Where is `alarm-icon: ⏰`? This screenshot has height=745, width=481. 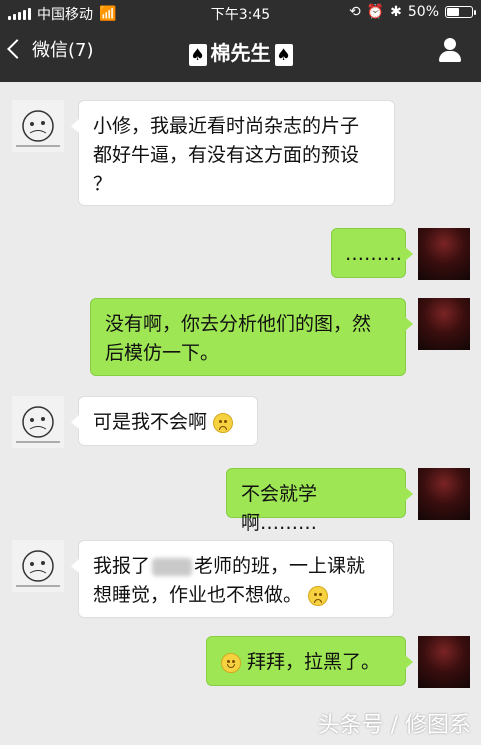 alarm-icon: ⏰ is located at coordinates (375, 12).